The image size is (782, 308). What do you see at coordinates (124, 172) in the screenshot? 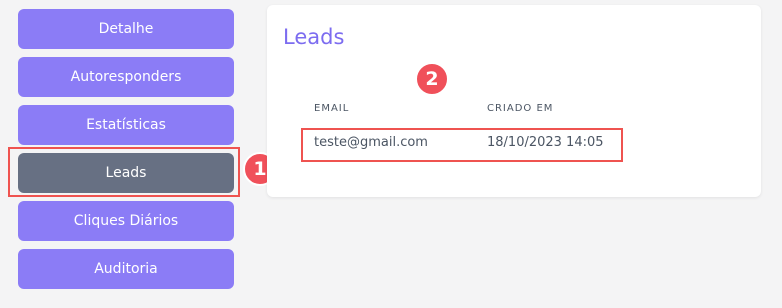
I see `highlight-box-leads` at bounding box center [124, 172].